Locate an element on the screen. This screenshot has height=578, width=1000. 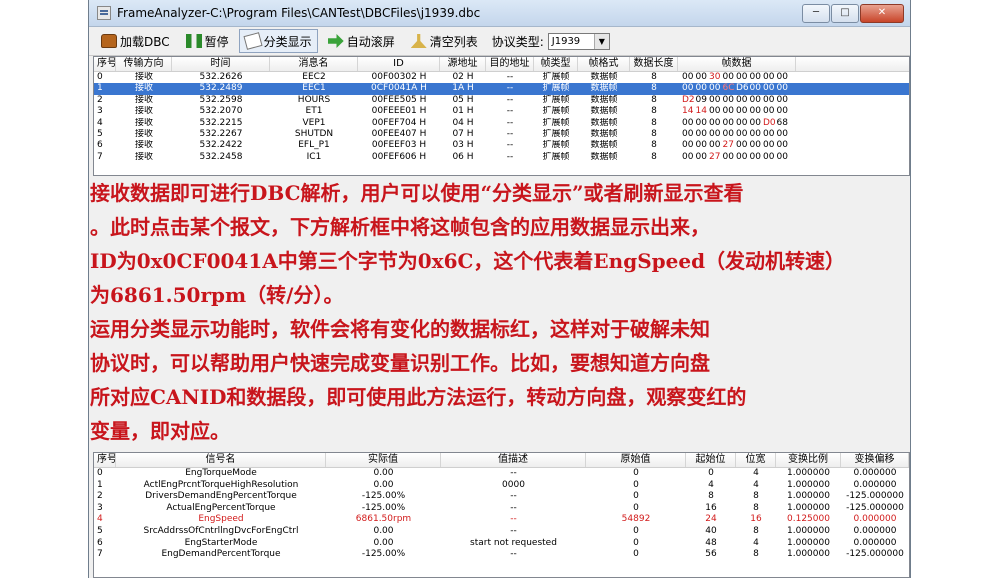
load-dbc-button: 加载DBC is located at coordinates (135, 41).